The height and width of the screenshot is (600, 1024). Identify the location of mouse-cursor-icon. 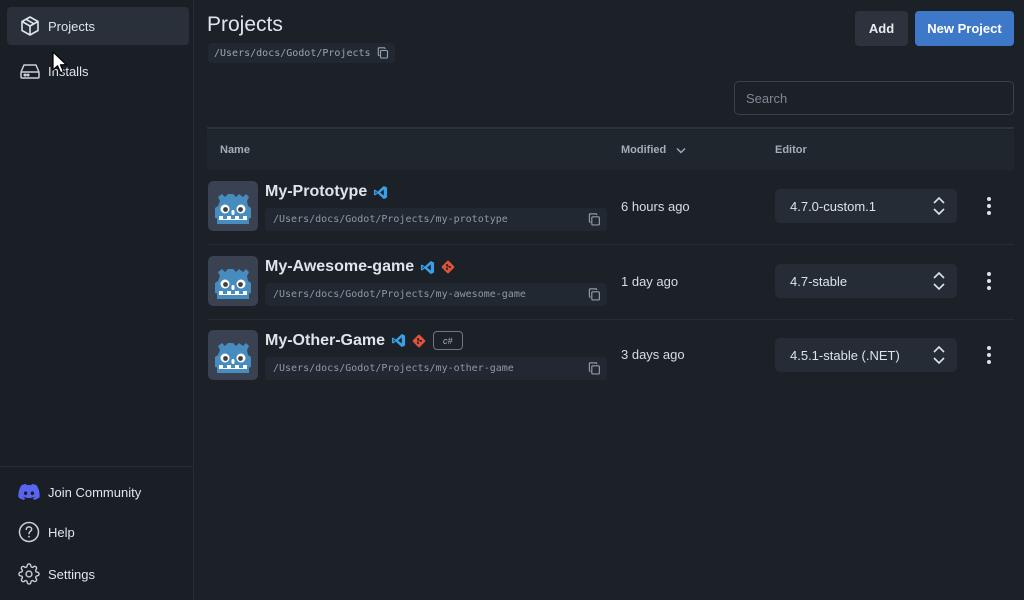
(60, 65).